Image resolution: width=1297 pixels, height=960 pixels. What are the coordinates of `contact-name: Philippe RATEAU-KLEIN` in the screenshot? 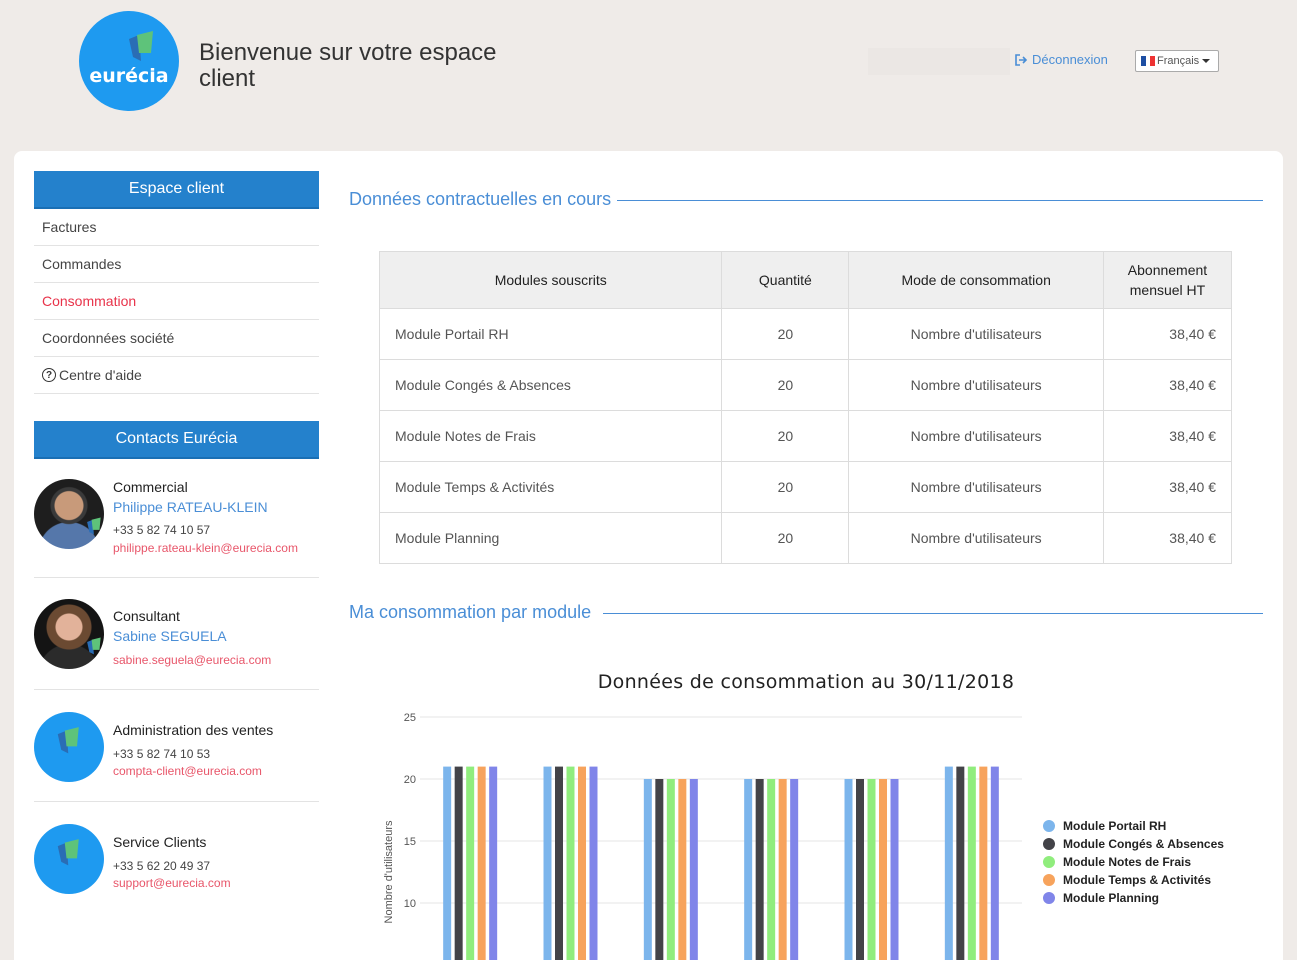 It's located at (190, 507).